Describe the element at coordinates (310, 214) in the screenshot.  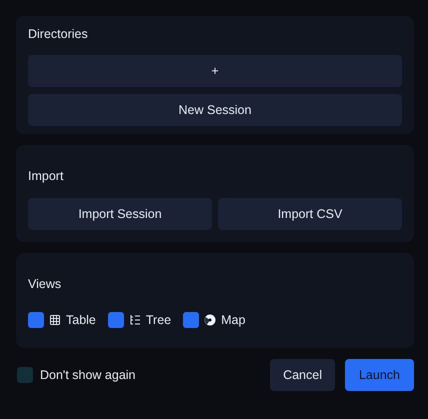
I see `action-button: Import CSV` at that location.